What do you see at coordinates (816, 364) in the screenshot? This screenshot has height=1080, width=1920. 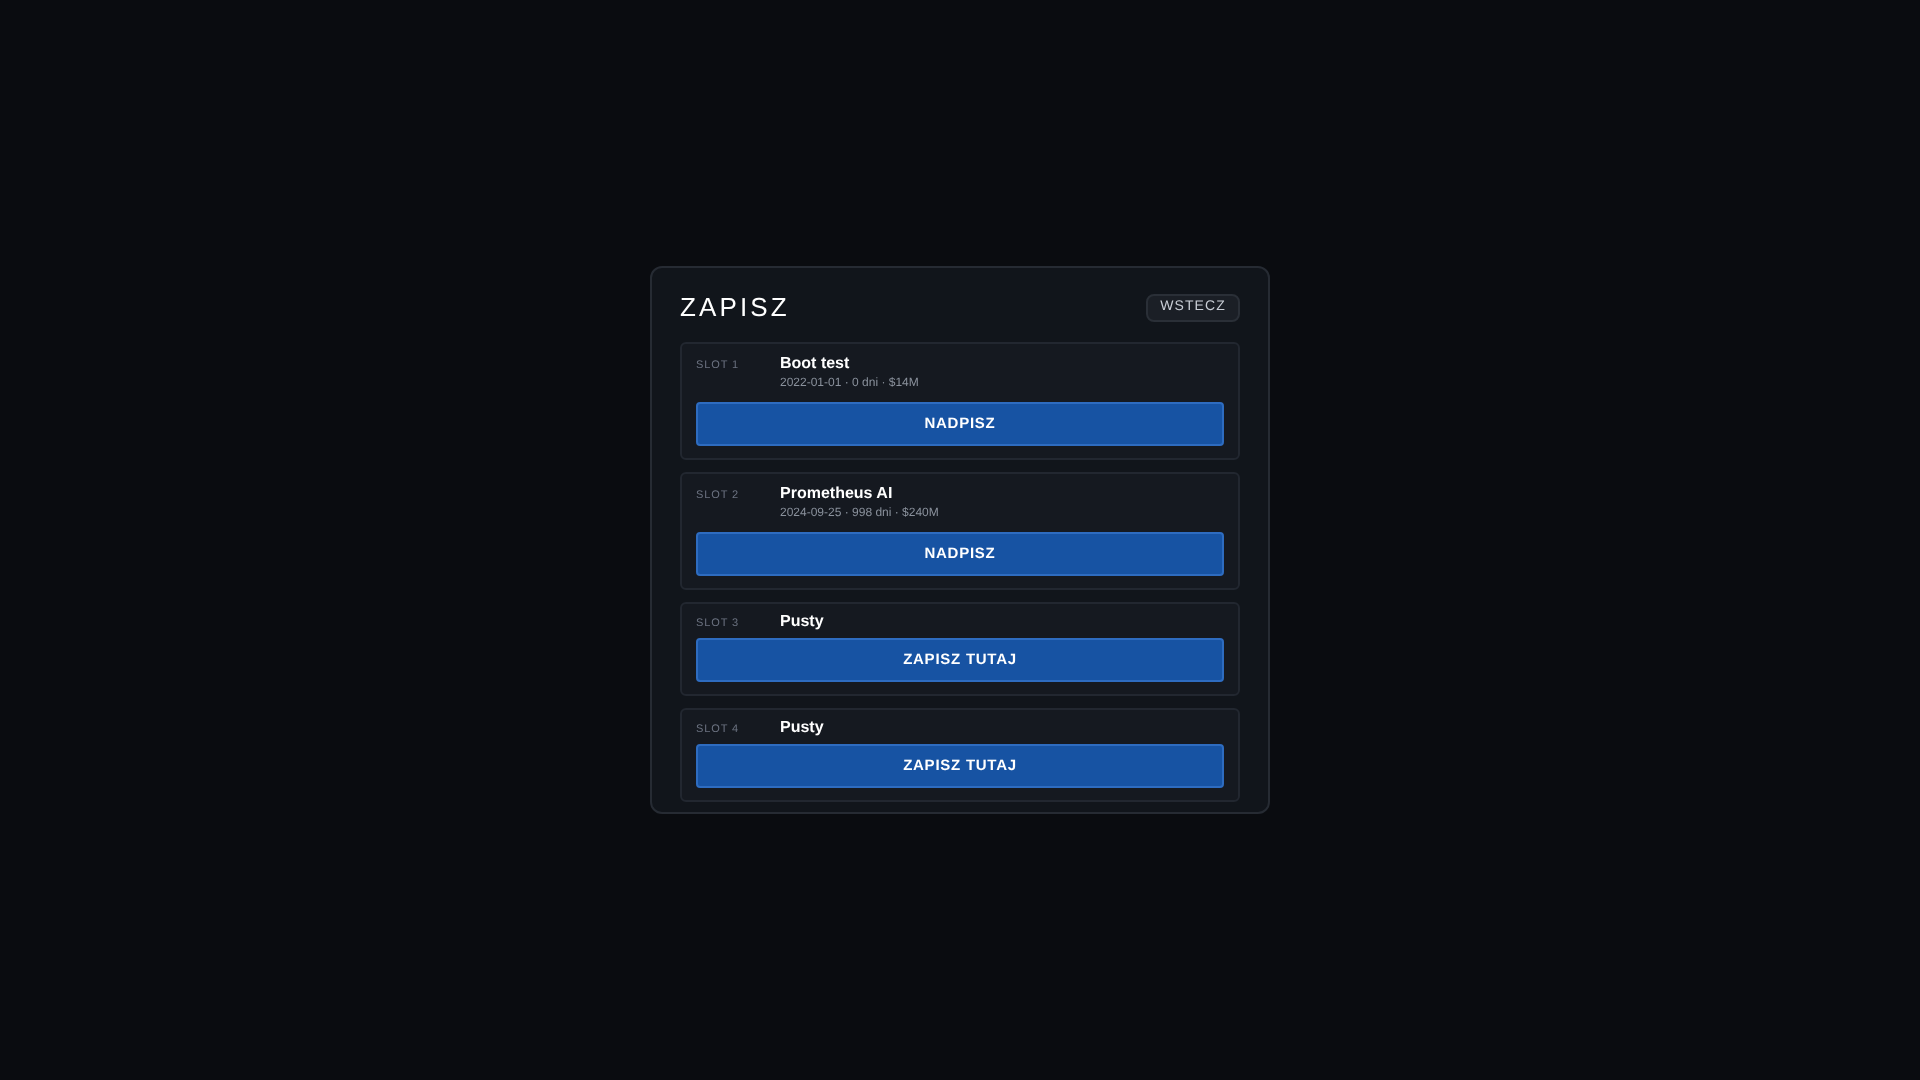 I see `slot-name: Boot test` at bounding box center [816, 364].